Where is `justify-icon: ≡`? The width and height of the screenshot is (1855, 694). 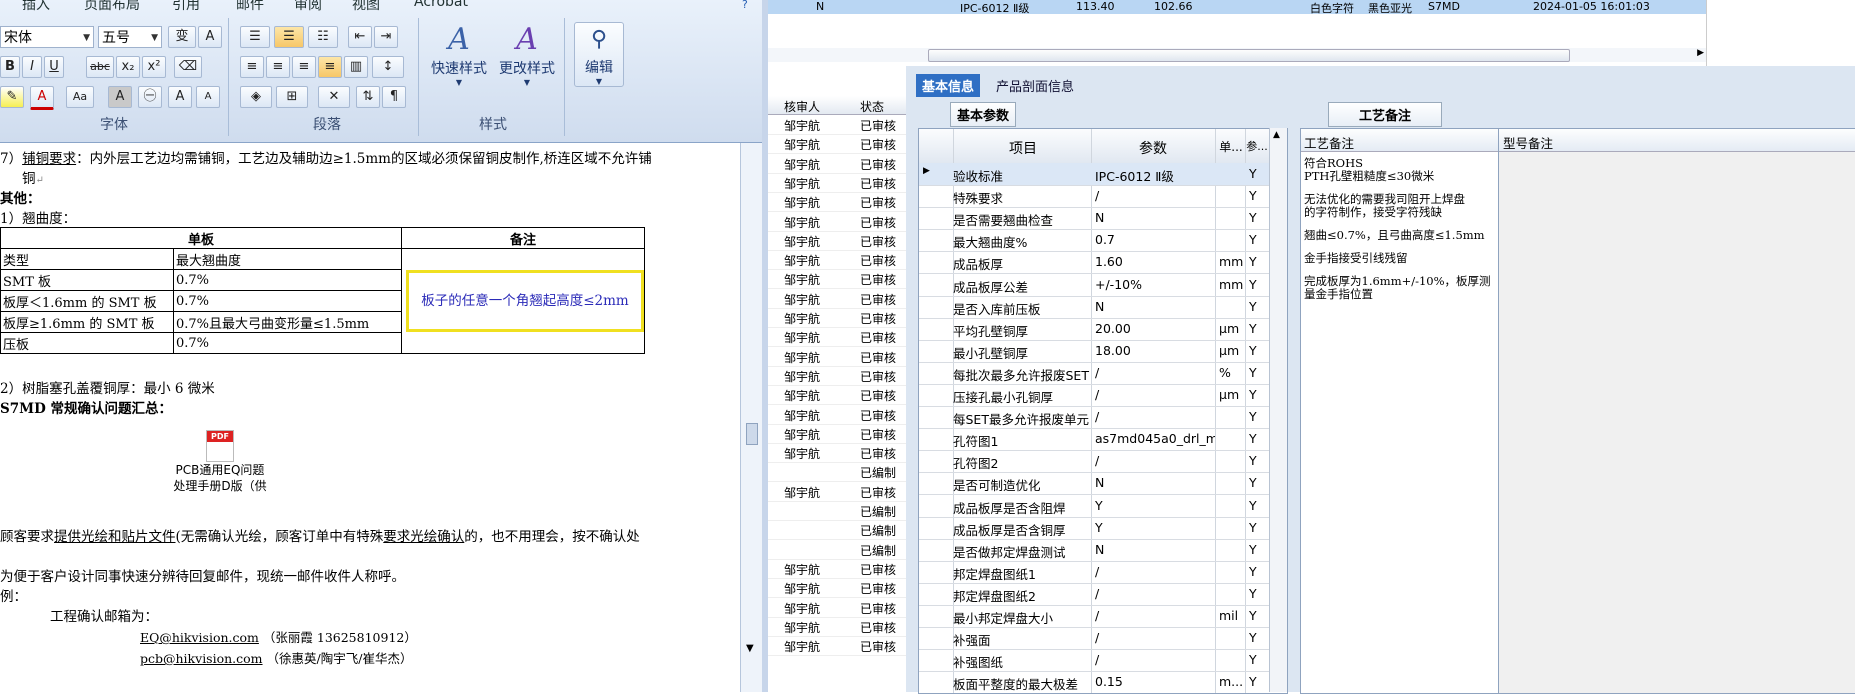
justify-icon: ≡ is located at coordinates (330, 67).